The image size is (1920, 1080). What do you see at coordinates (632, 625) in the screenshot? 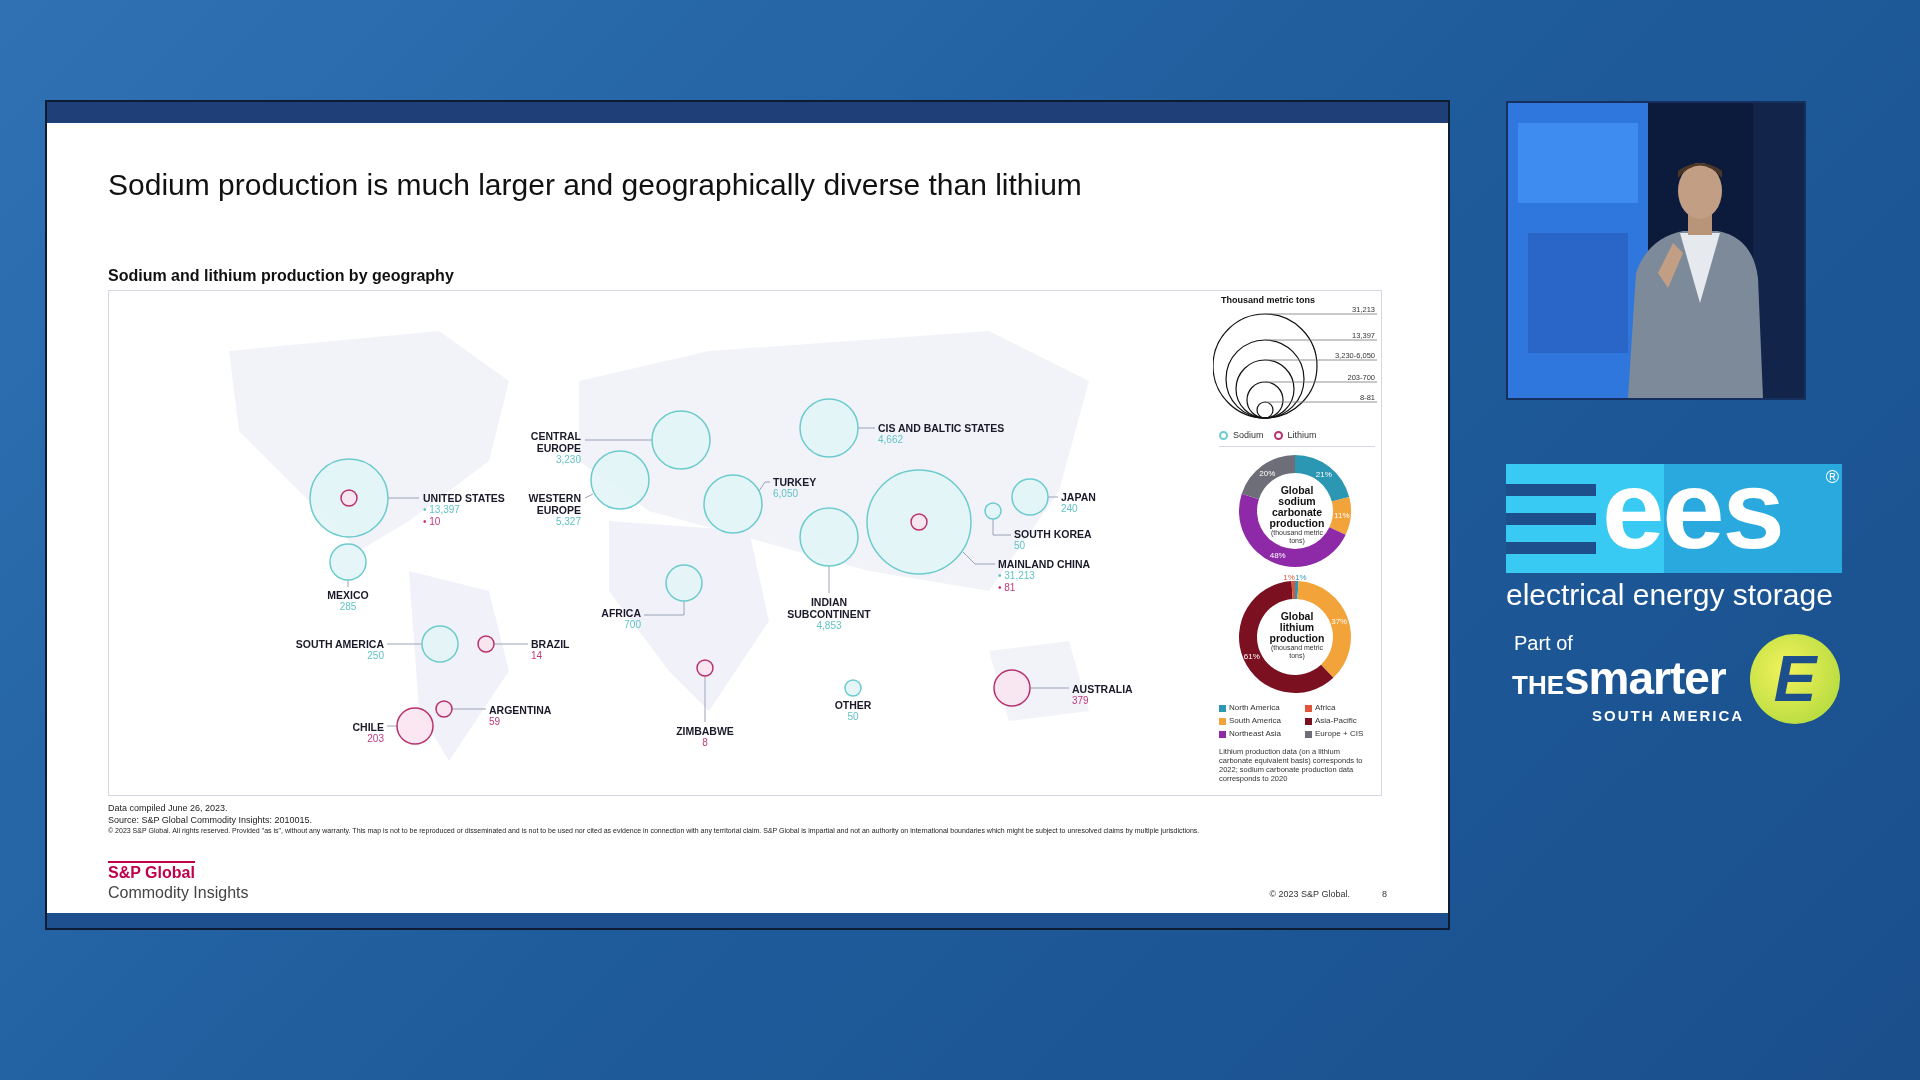
I see `sodium-value: 700` at bounding box center [632, 625].